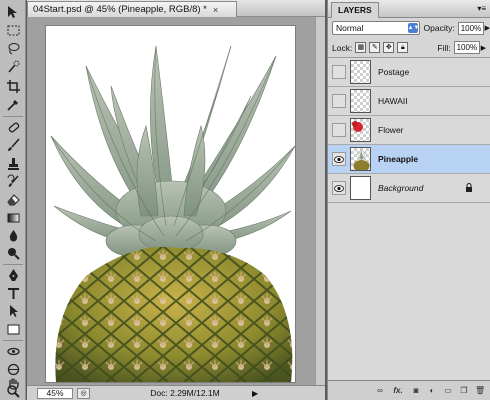 This screenshot has height=400, width=490. I want to click on lock-all-icon: 🔒︎, so click(403, 47).